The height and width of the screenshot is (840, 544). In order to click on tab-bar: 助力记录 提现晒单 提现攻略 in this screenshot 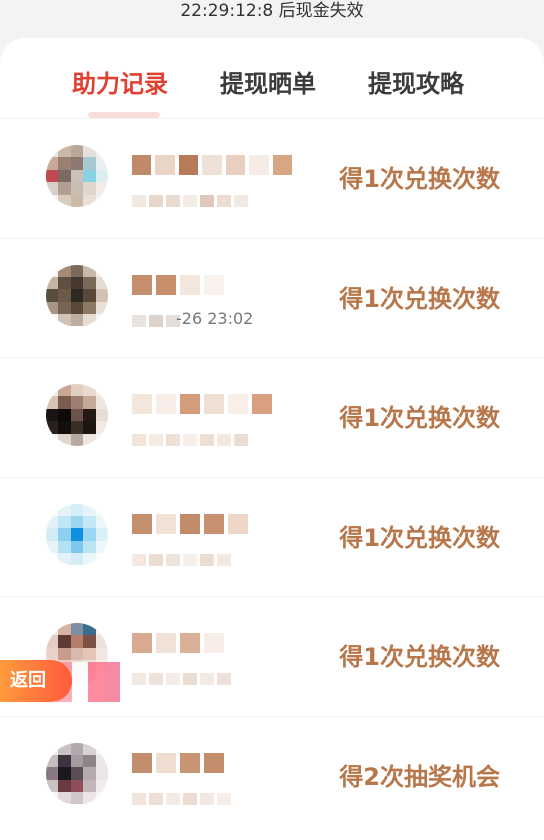, I will do `click(272, 78)`.